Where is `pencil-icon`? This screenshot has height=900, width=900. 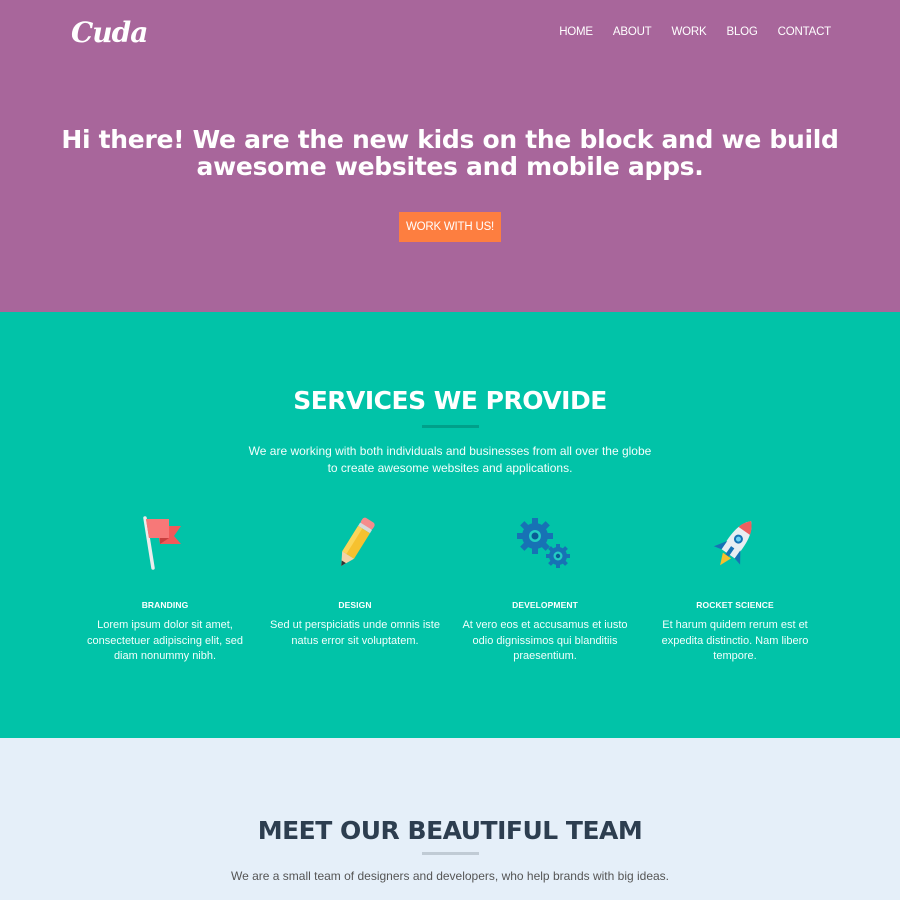 pencil-icon is located at coordinates (358, 542).